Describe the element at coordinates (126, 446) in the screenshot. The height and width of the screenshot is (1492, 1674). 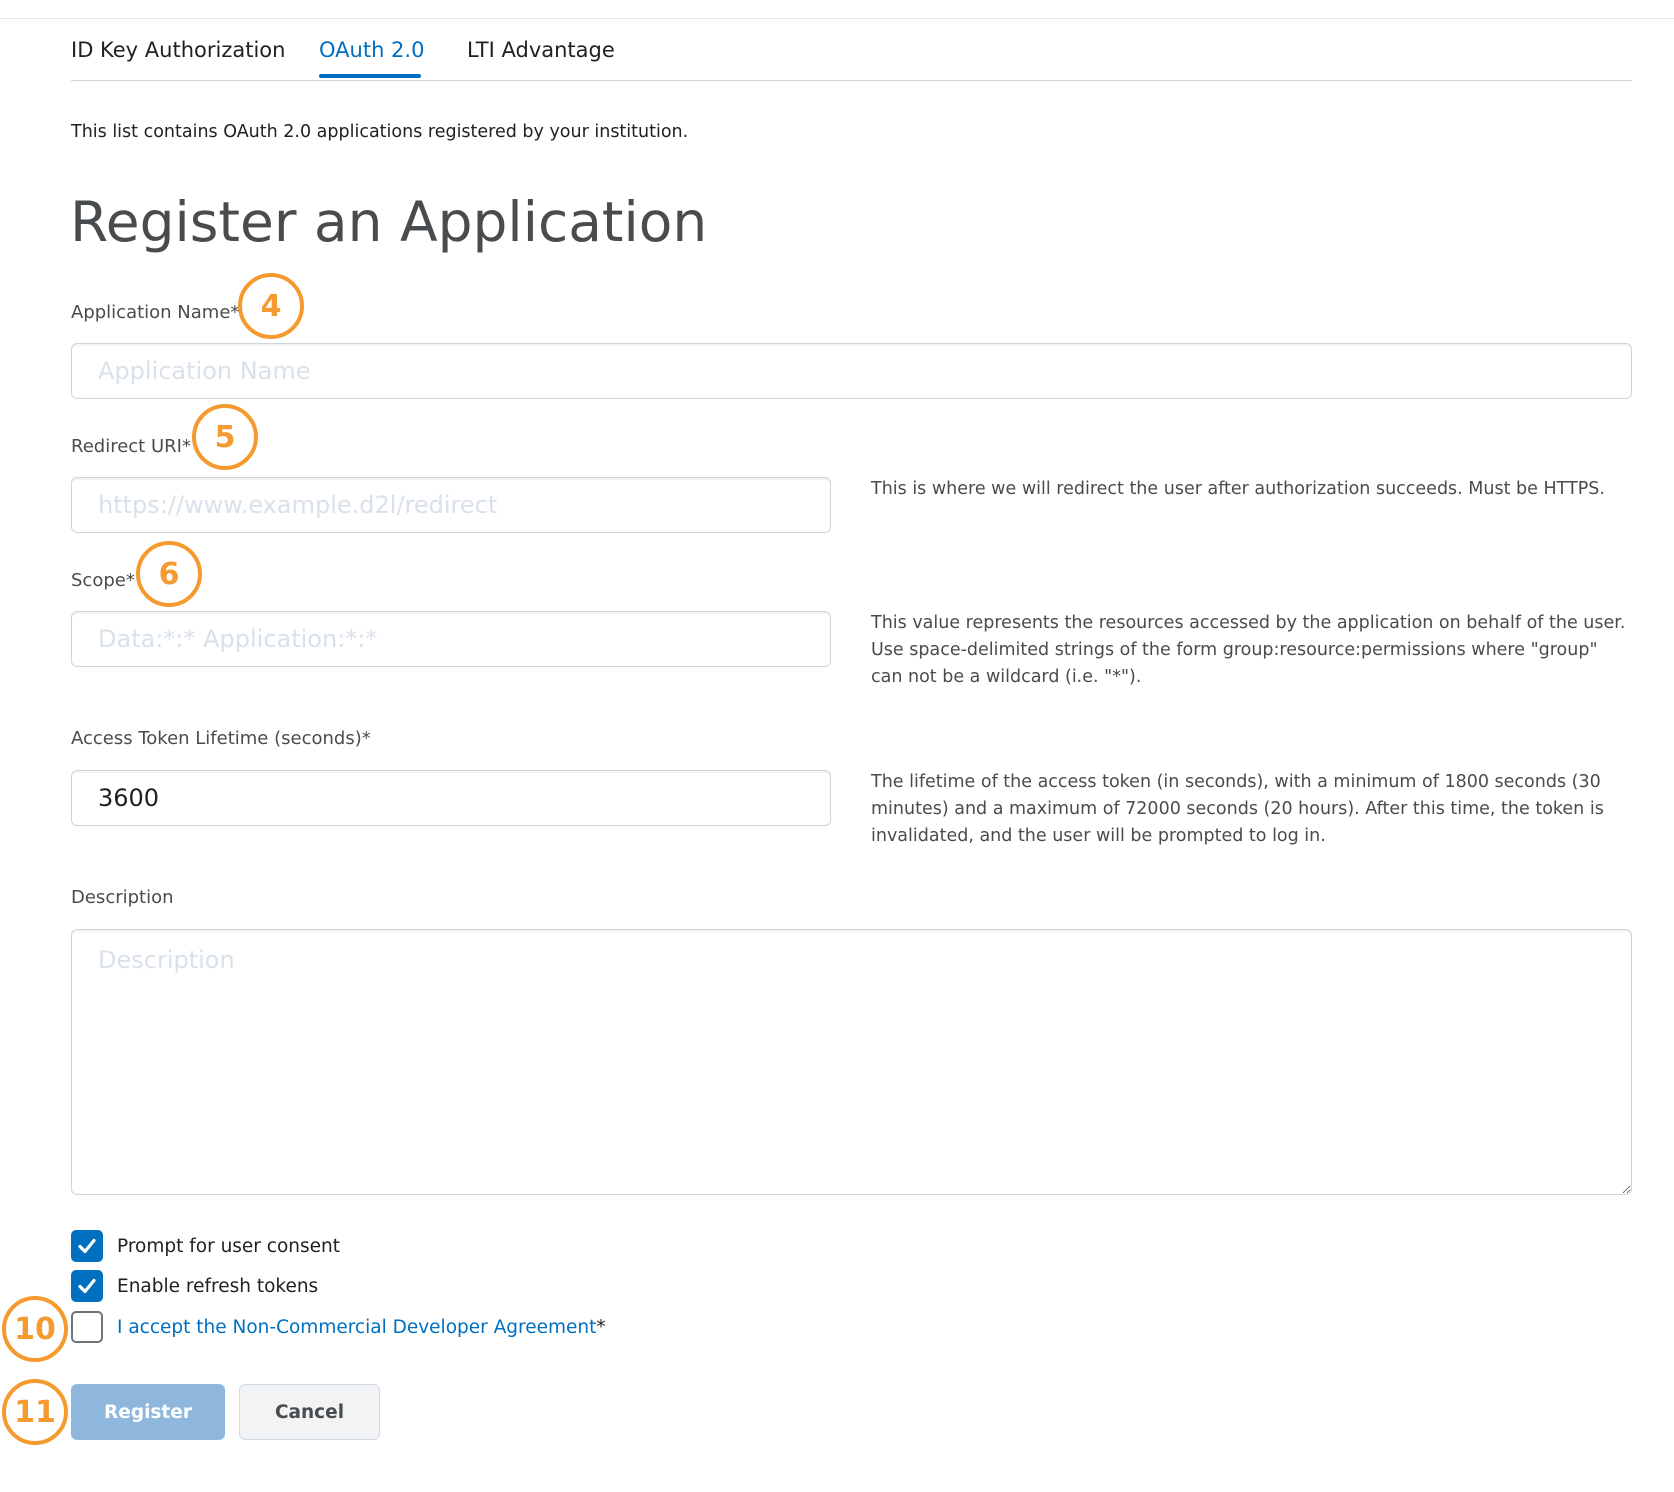
I see `redirect-uri-label-text: Redirect URI` at that location.